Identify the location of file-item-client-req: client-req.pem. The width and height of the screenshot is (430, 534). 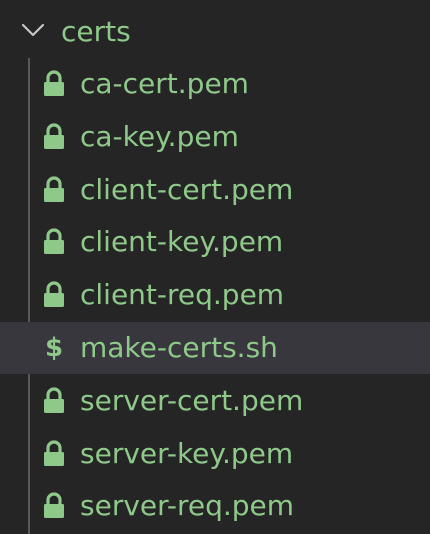
(215, 295).